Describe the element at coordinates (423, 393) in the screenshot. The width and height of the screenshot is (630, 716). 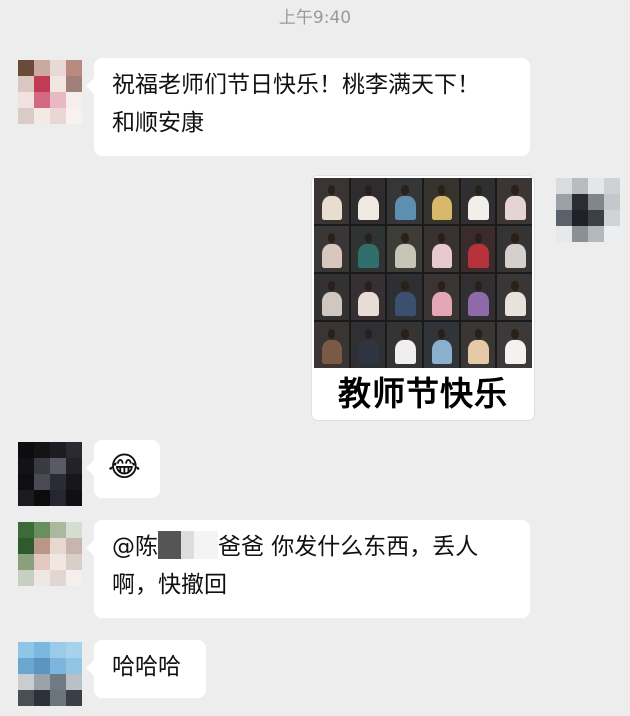
I see `poster-caption: 教师节快乐` at that location.